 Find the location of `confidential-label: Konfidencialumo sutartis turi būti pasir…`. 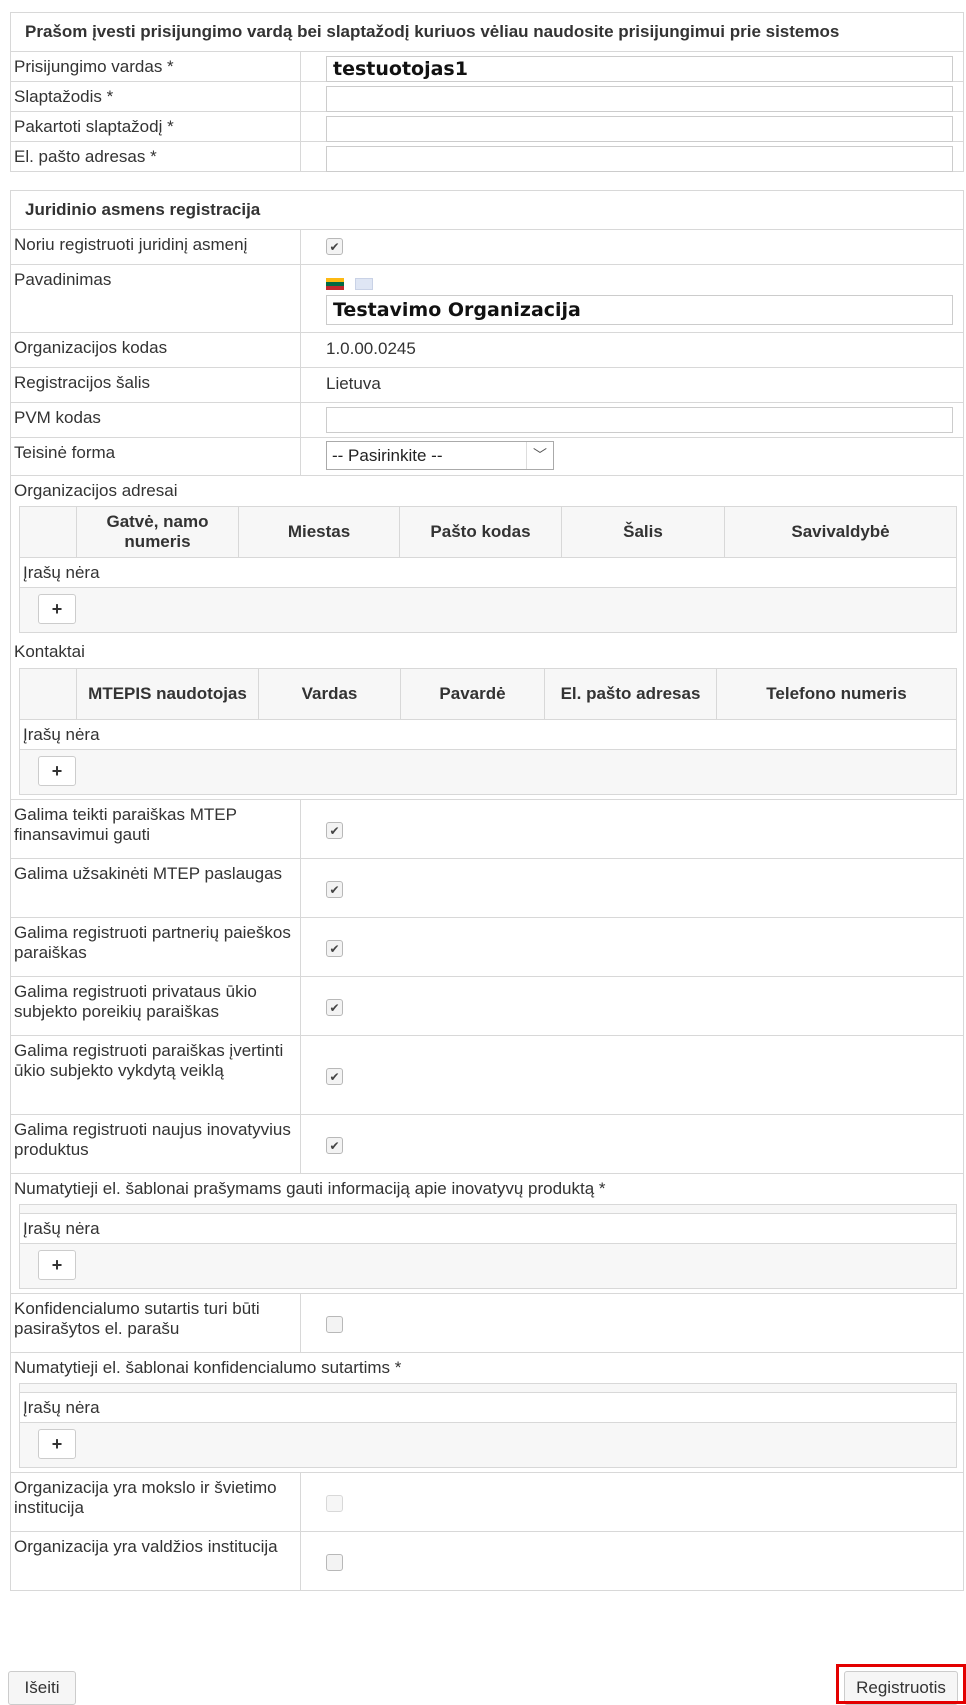

confidential-label: Konfidencialumo sutartis turi būti pasir… is located at coordinates (156, 1323).